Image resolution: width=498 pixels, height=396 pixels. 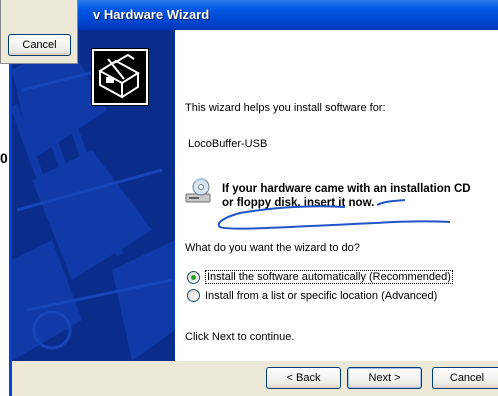 What do you see at coordinates (465, 378) in the screenshot?
I see `cancel-button: Cancel` at bounding box center [465, 378].